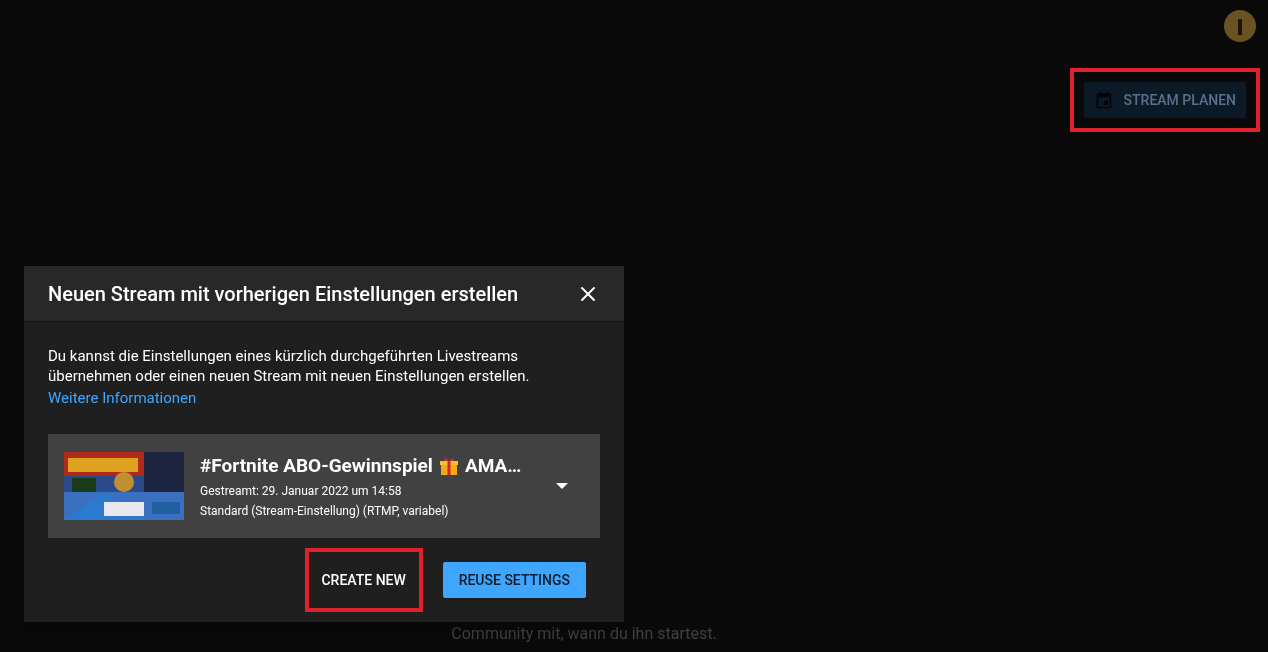  I want to click on stream-settings: Standard (Stream-Einstellung) (RTMP, variabel), so click(325, 512).